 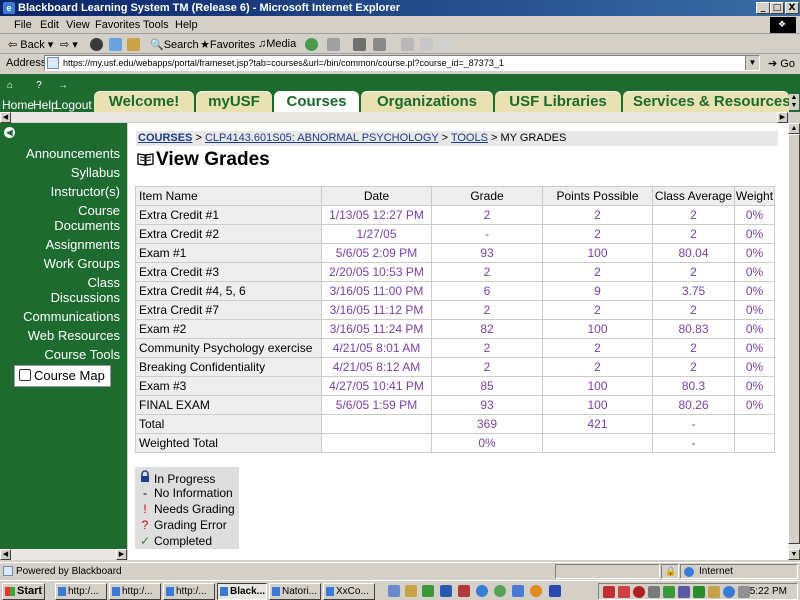 What do you see at coordinates (165, 138) in the screenshot?
I see `breadcrumb-courses-link: COURSES` at bounding box center [165, 138].